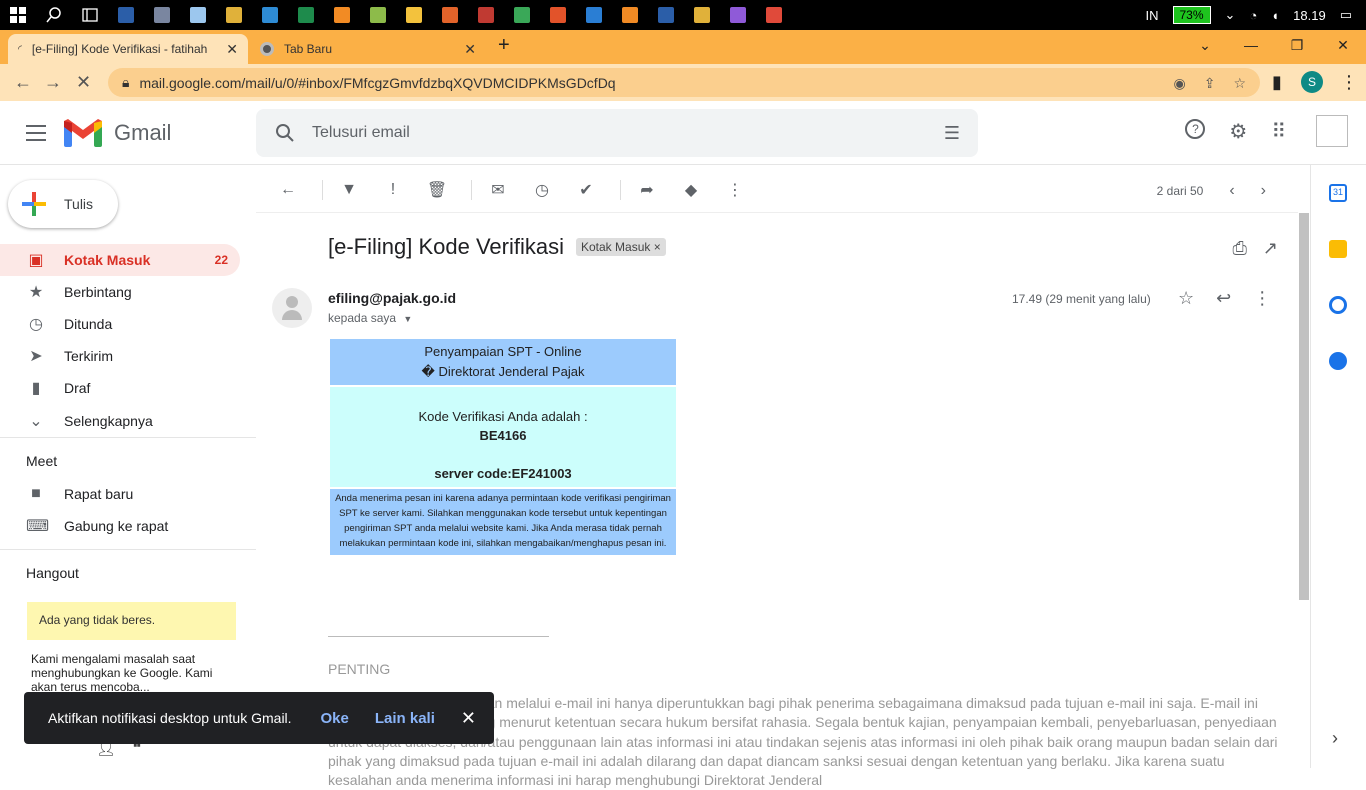 The width and height of the screenshot is (1366, 790). Describe the element at coordinates (774, 15) in the screenshot. I see `chrome3-icon` at that location.